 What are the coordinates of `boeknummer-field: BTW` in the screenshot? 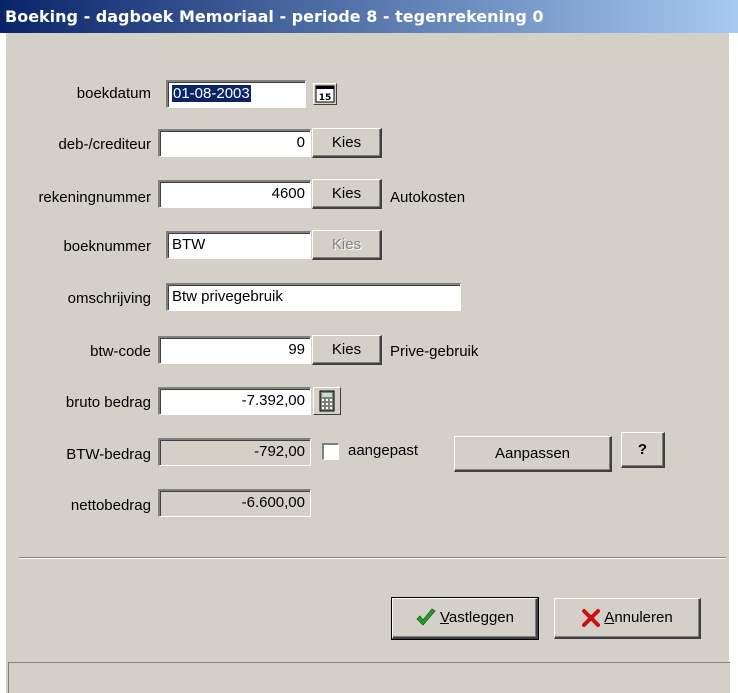 It's located at (238, 245).